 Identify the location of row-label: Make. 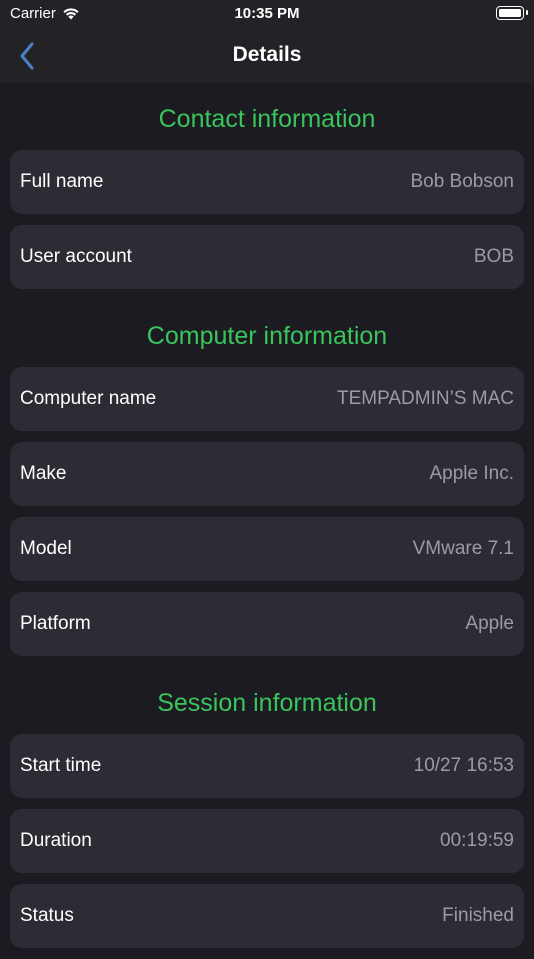
(43, 473).